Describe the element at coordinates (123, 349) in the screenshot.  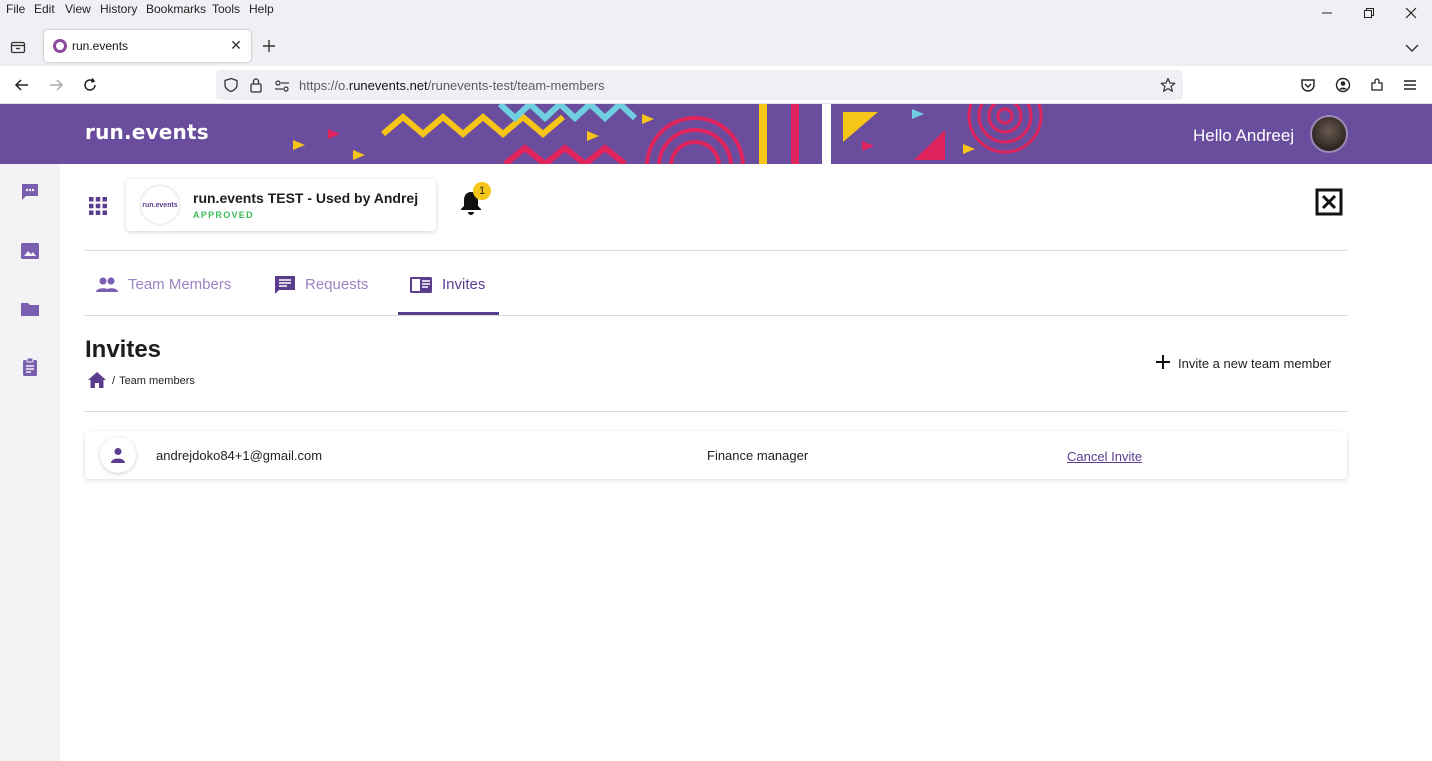
I see `page-title: Invites` at that location.